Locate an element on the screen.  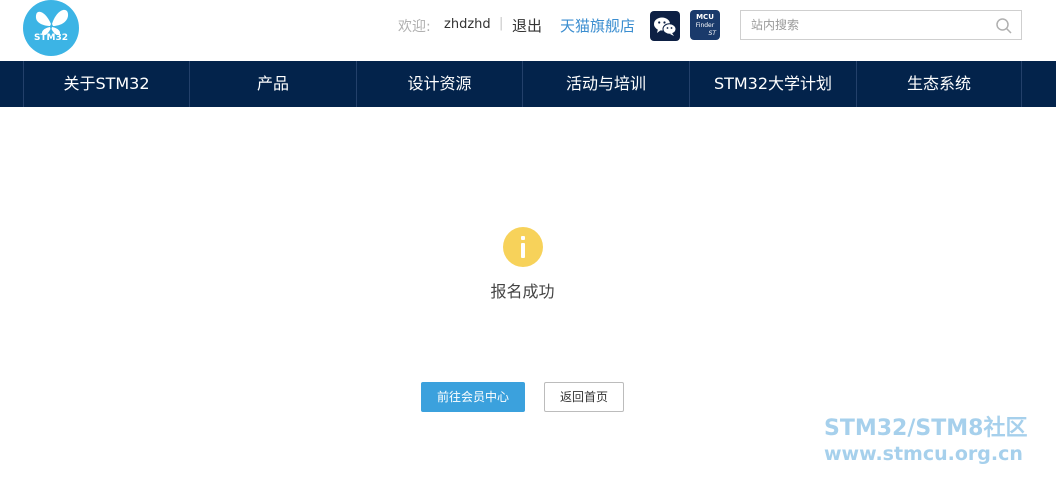
logout-link: 退出 is located at coordinates (527, 25).